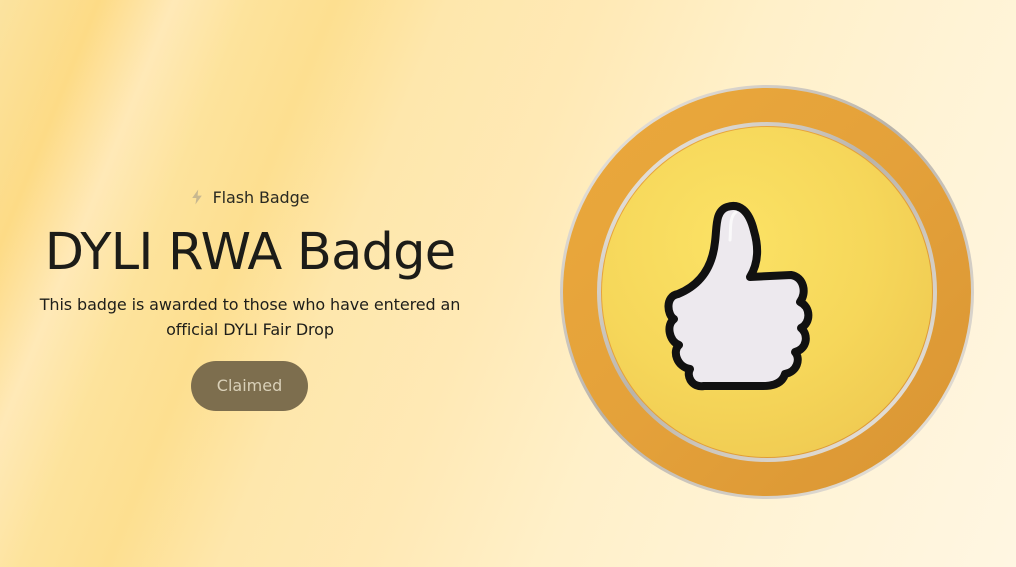 The width and height of the screenshot is (1016, 567). What do you see at coordinates (249, 386) in the screenshot?
I see `claimed-button: Claimed` at bounding box center [249, 386].